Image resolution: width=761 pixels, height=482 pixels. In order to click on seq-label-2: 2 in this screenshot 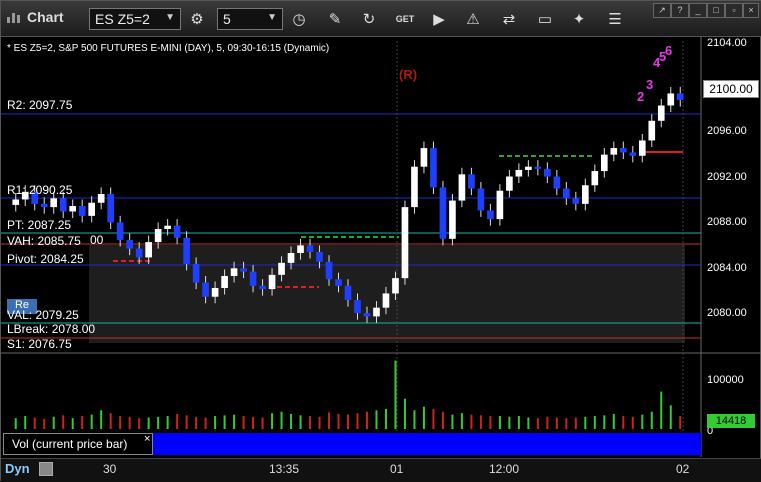, I will do `click(640, 96)`.